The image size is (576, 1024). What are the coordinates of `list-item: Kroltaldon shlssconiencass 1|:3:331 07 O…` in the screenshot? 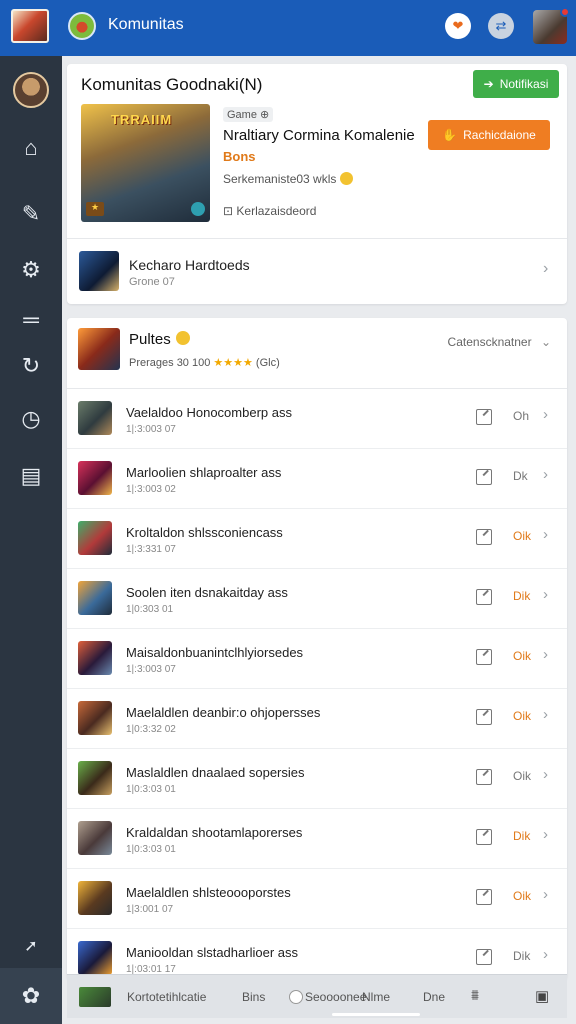 It's located at (317, 539).